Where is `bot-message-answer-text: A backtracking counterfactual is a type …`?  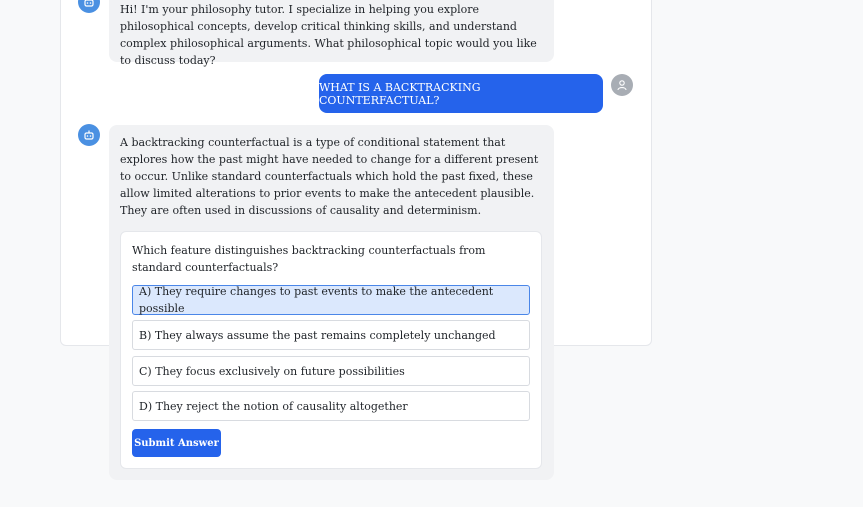
bot-message-answer-text: A backtracking counterfactual is a type … is located at coordinates (329, 176).